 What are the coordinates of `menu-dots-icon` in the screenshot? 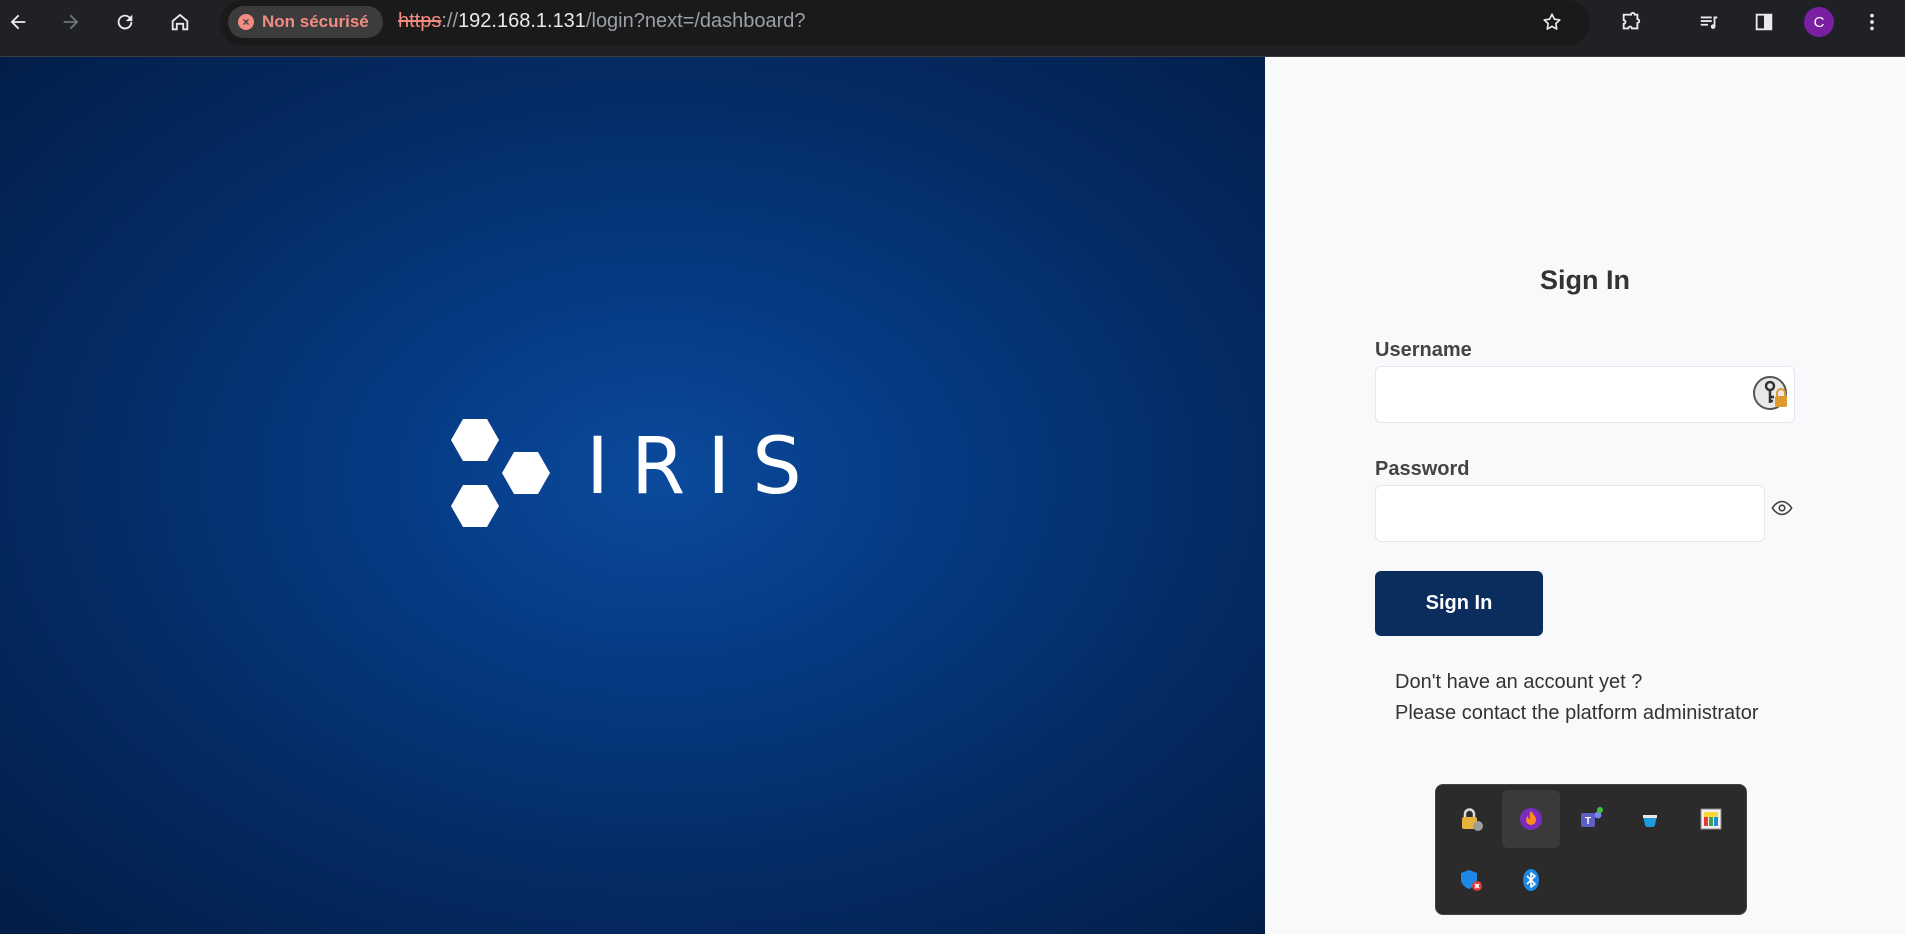 It's located at (1872, 22).